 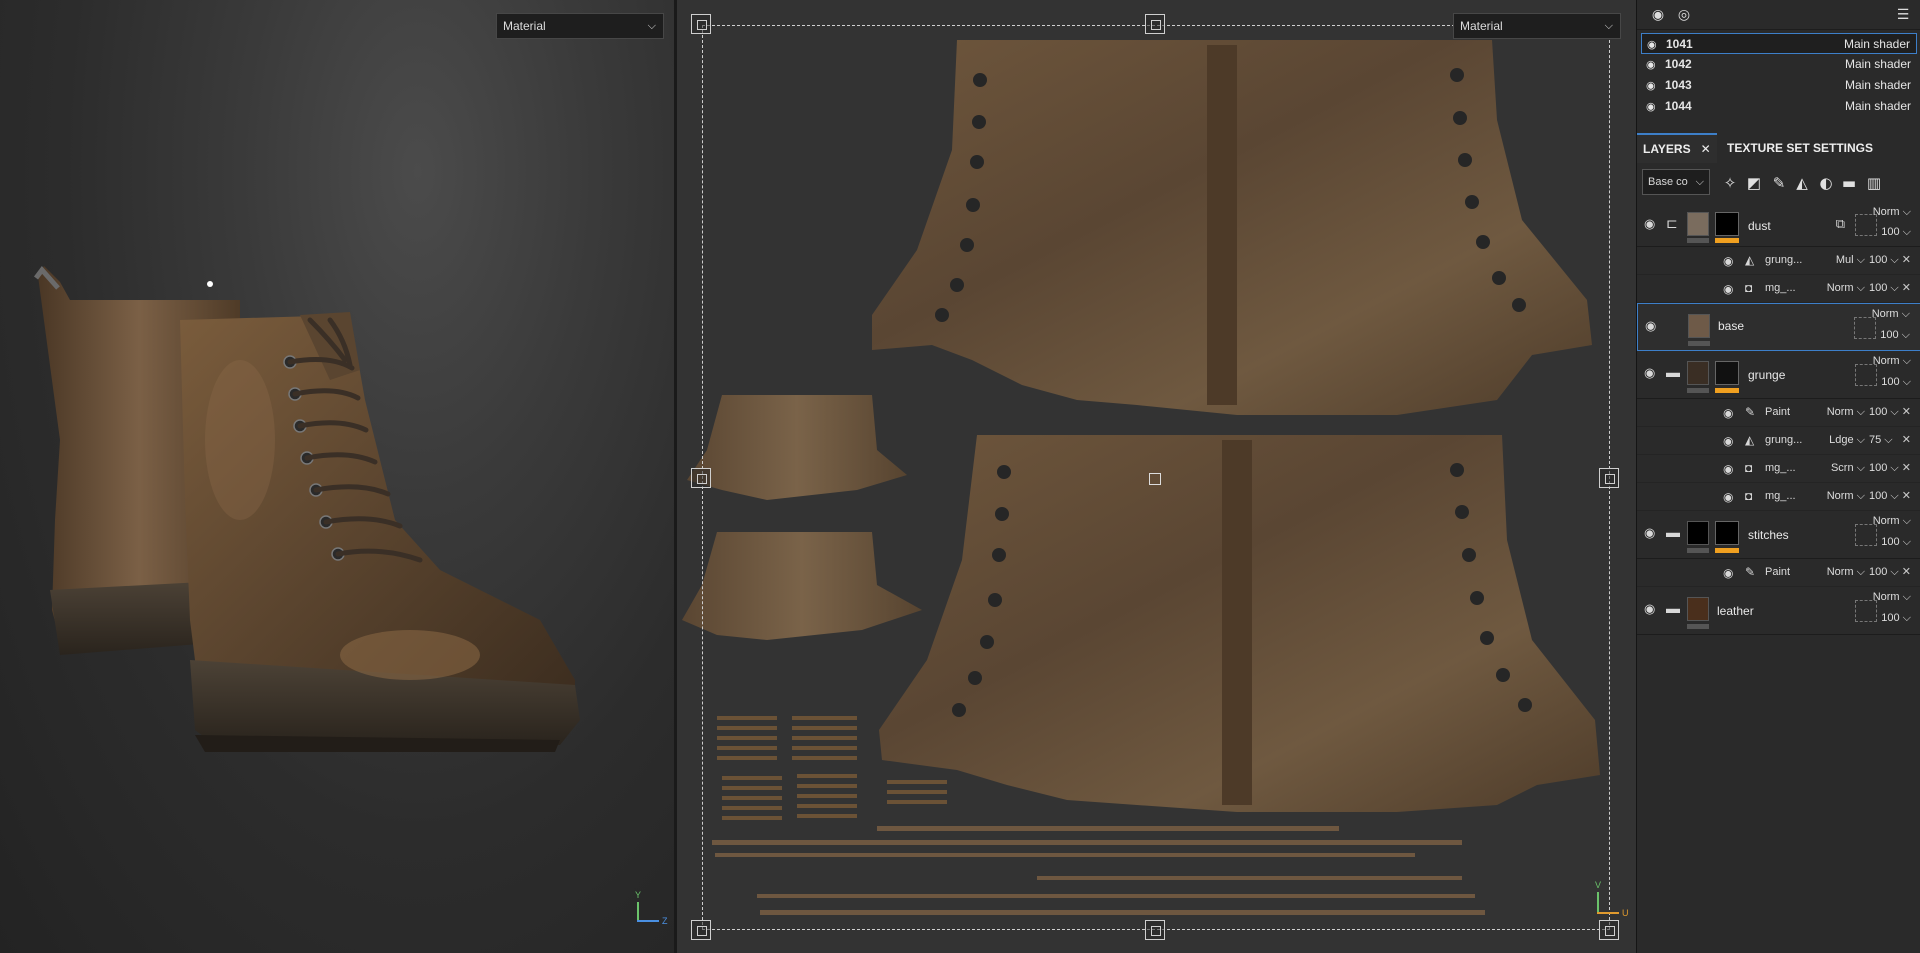 What do you see at coordinates (1800, 148) in the screenshot?
I see `tab-texture-set-settings: TEXTURE SET SETTINGS` at bounding box center [1800, 148].